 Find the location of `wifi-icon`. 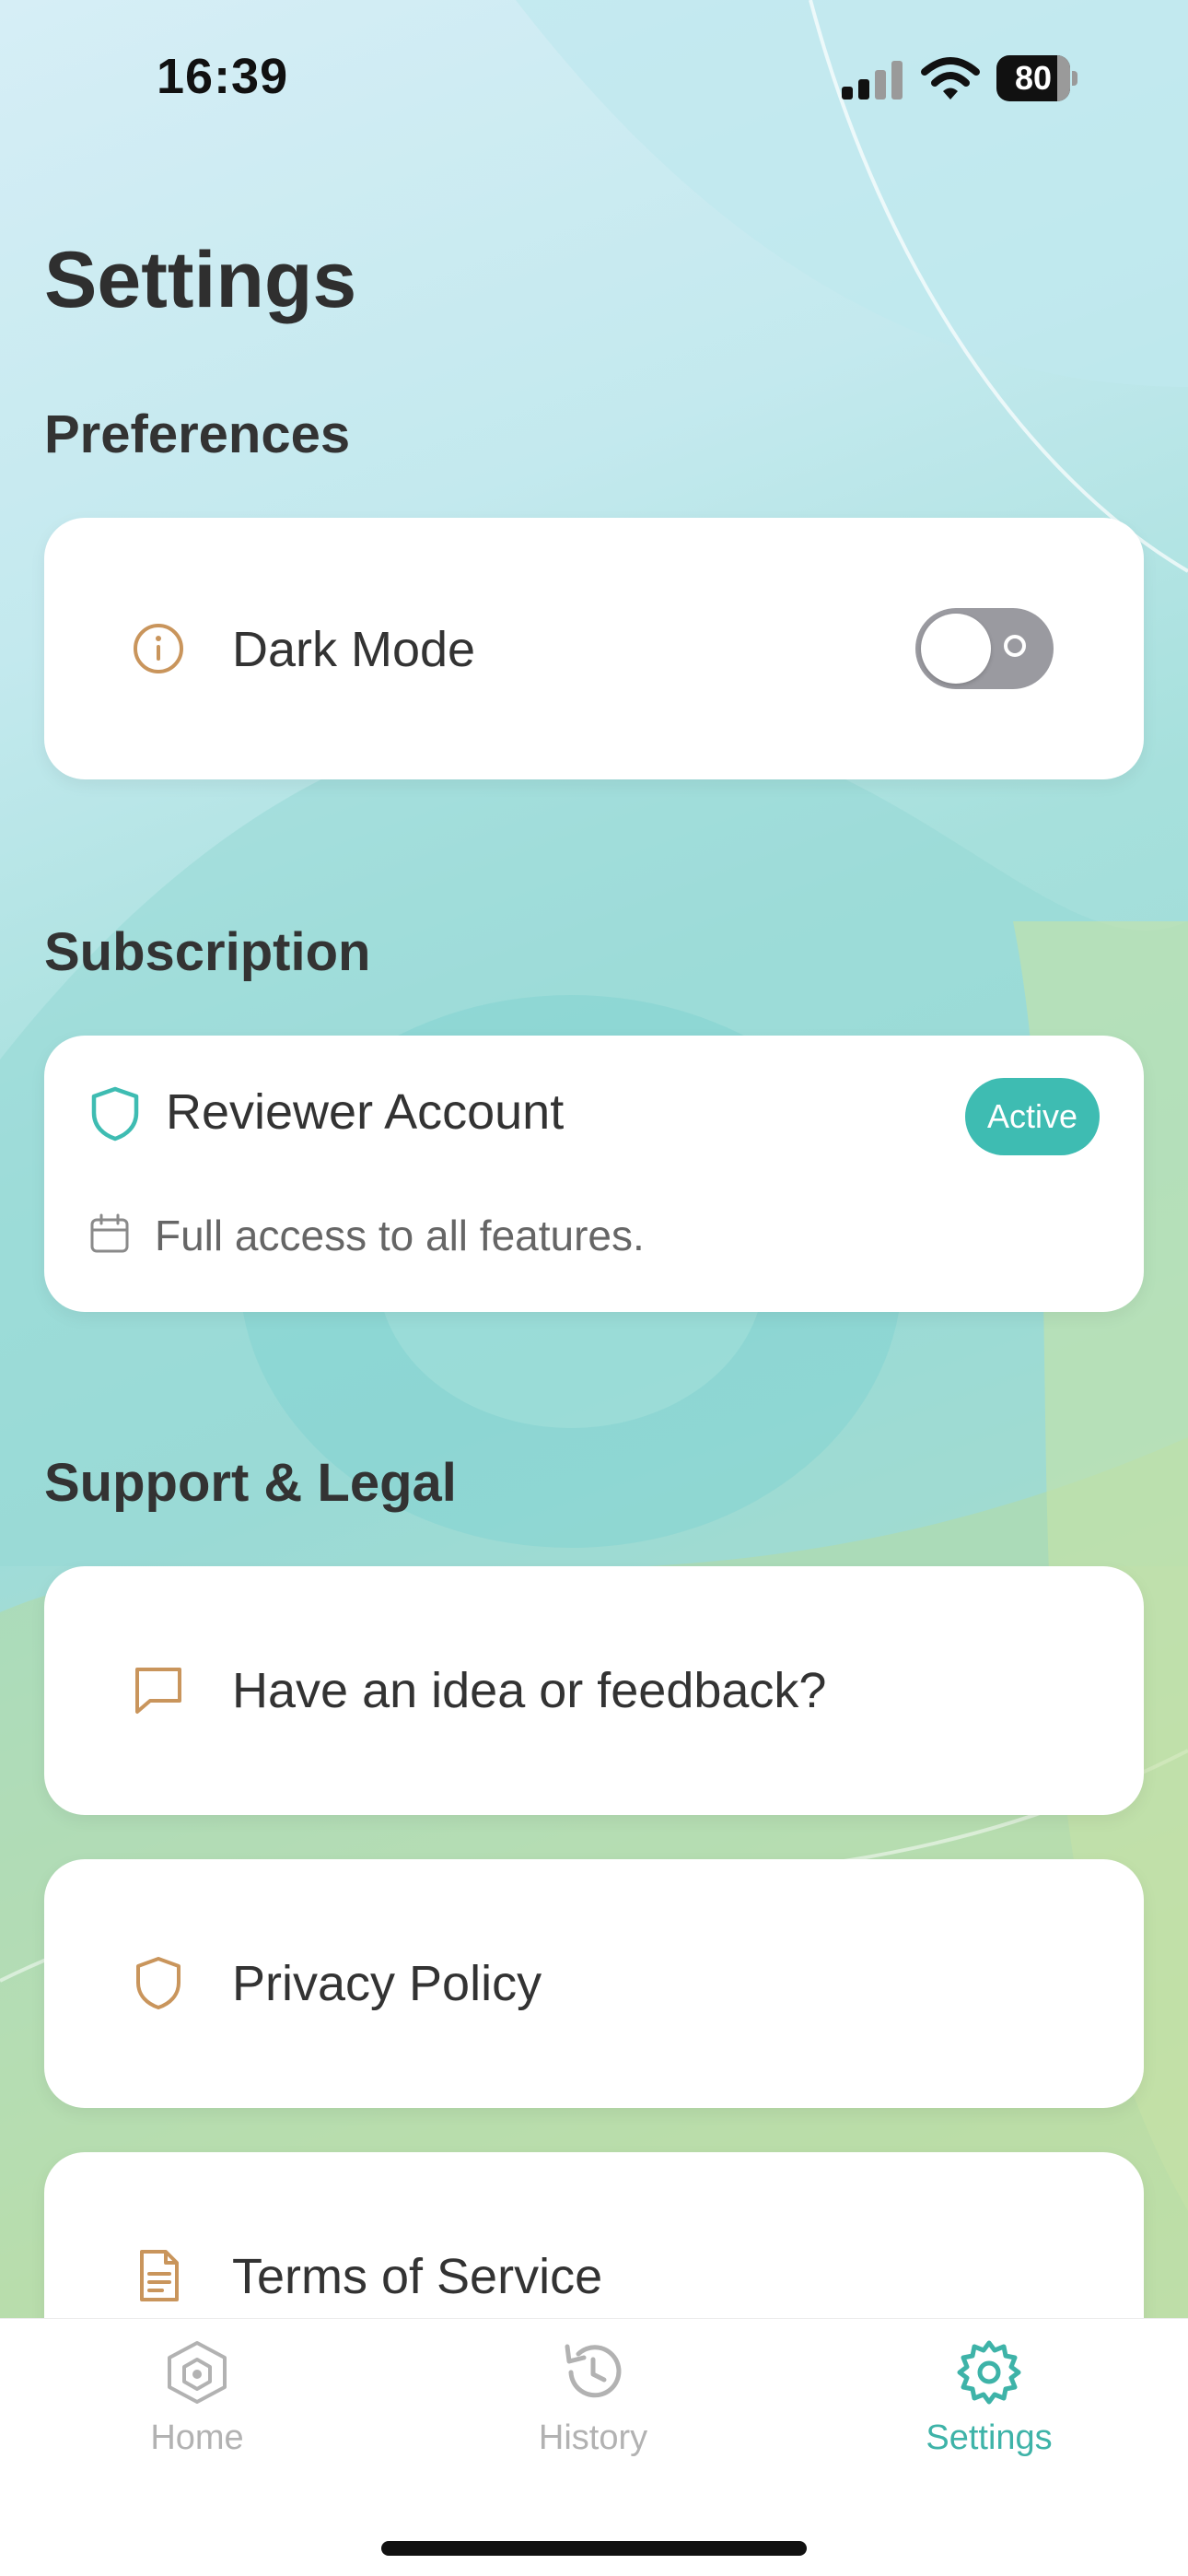

wifi-icon is located at coordinates (951, 78).